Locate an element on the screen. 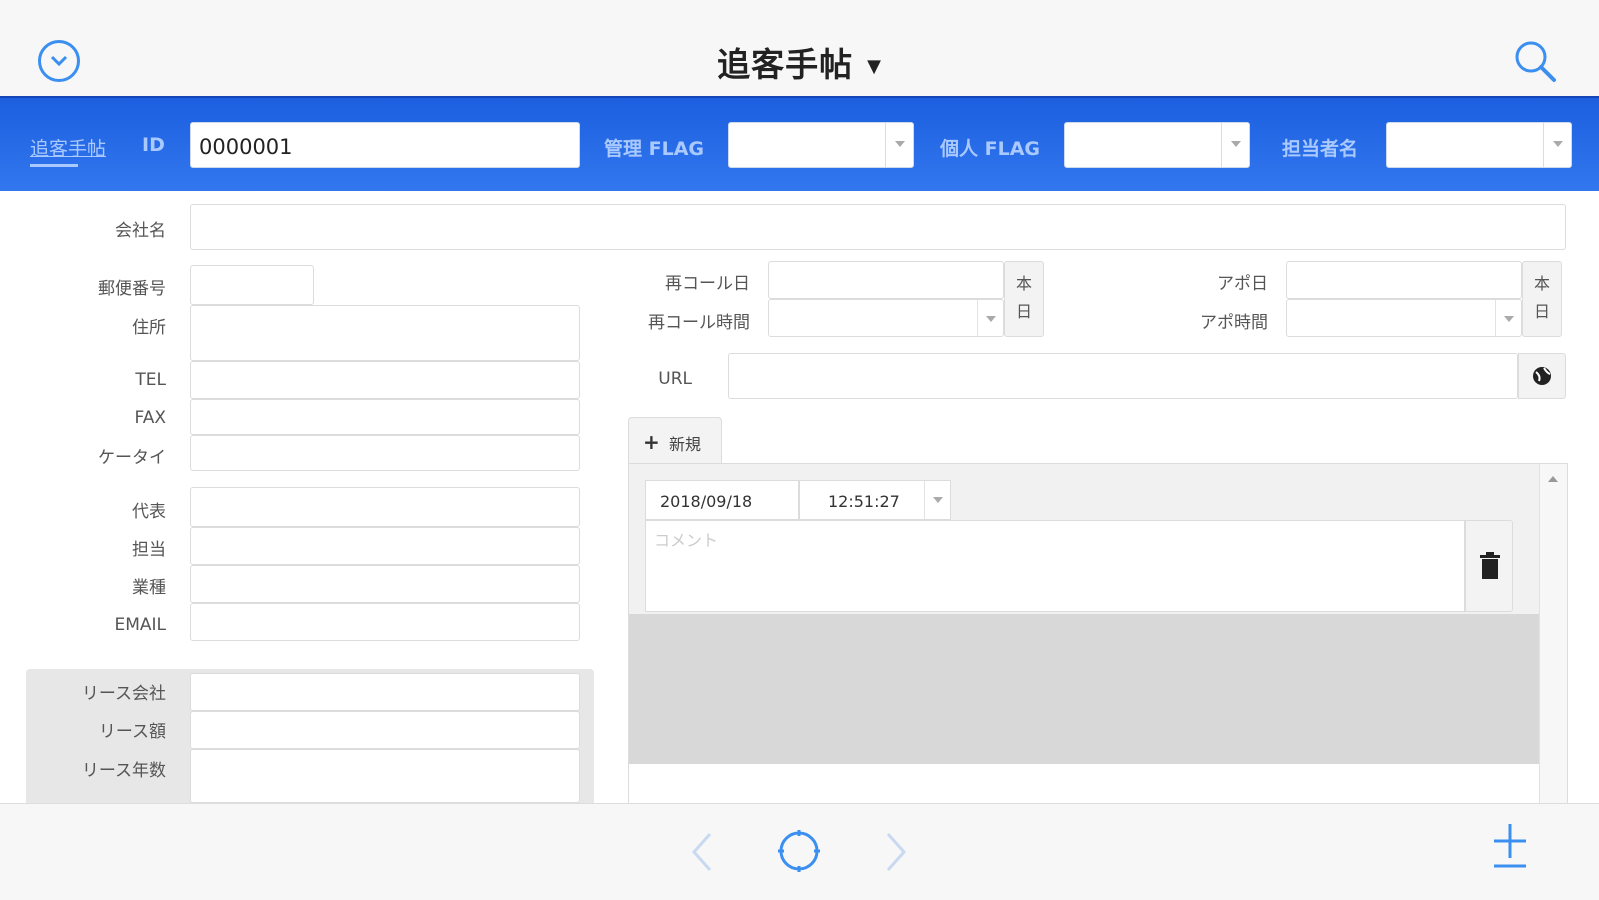 This screenshot has width=1599, height=900. lease-company-input is located at coordinates (385, 692).